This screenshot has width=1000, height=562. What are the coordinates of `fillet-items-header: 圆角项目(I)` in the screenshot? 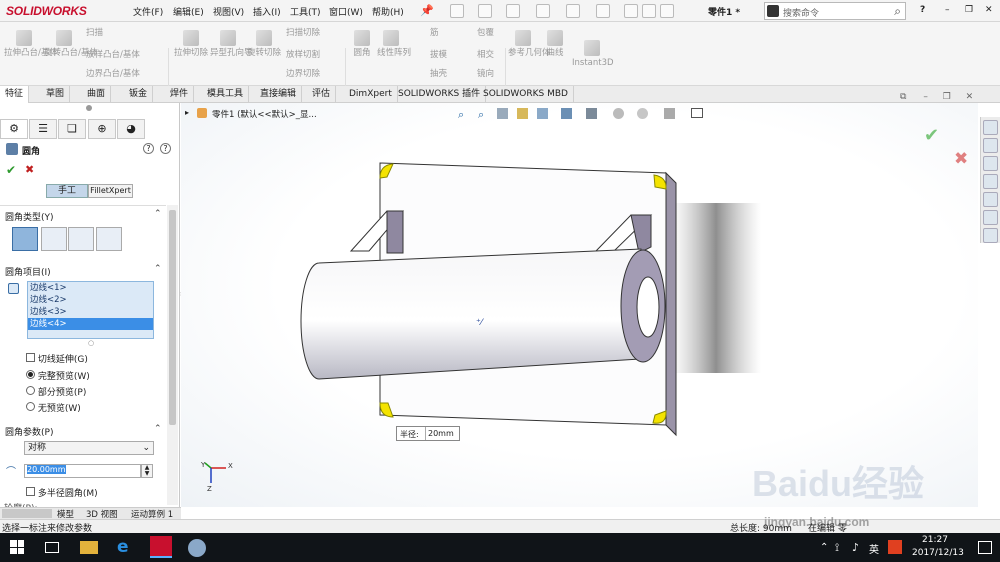 It's located at (28, 271).